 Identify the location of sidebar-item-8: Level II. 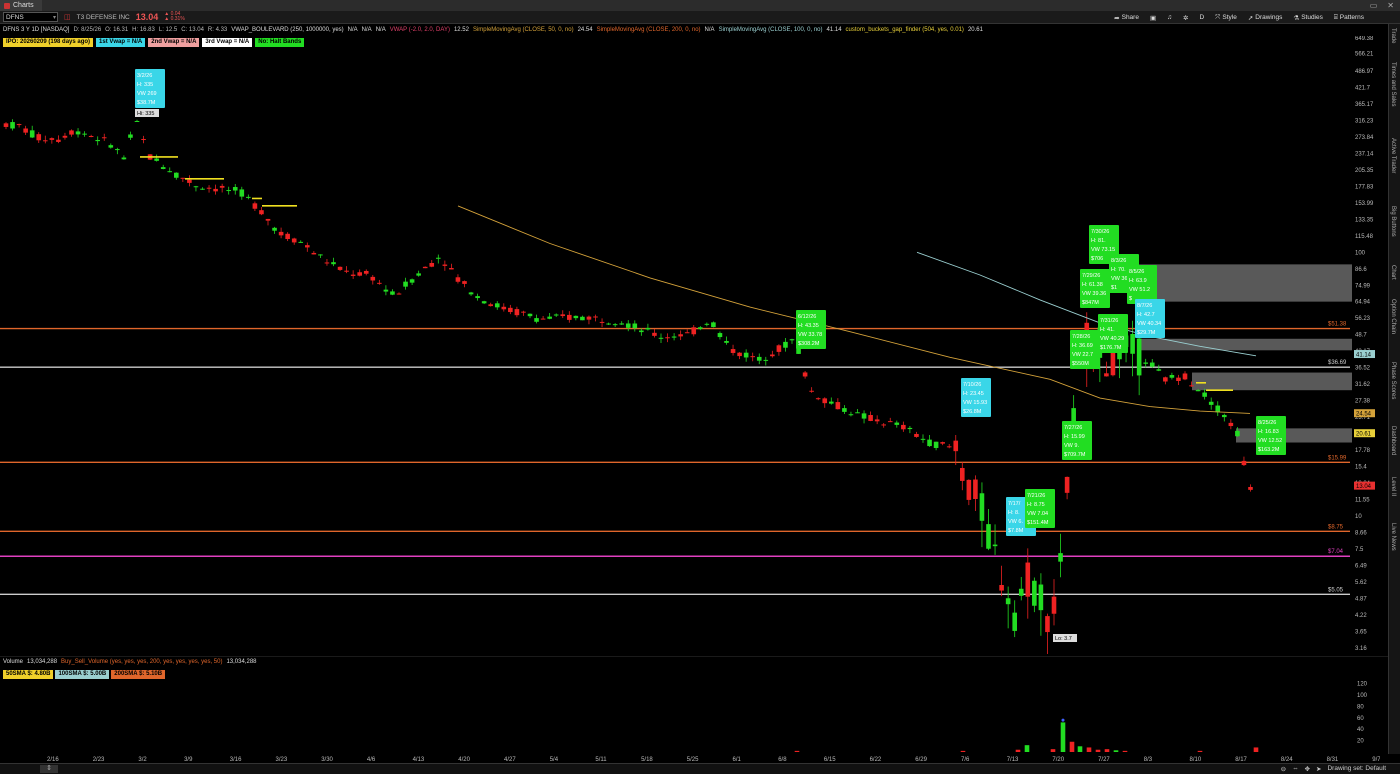
(1393, 486).